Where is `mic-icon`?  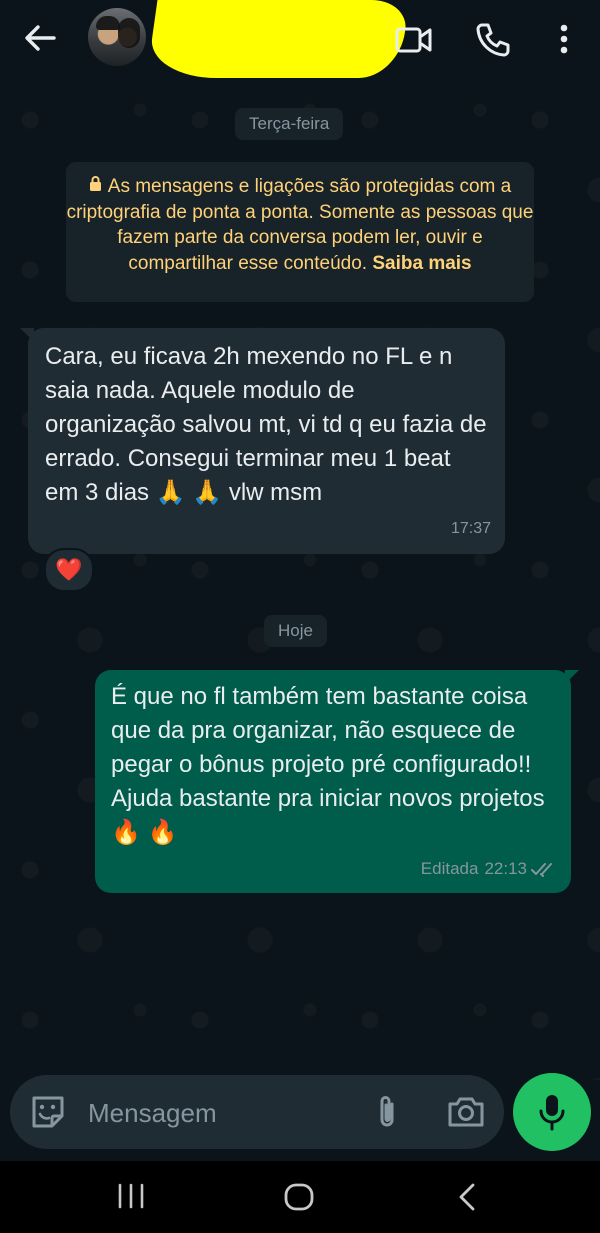
mic-icon is located at coordinates (552, 1113).